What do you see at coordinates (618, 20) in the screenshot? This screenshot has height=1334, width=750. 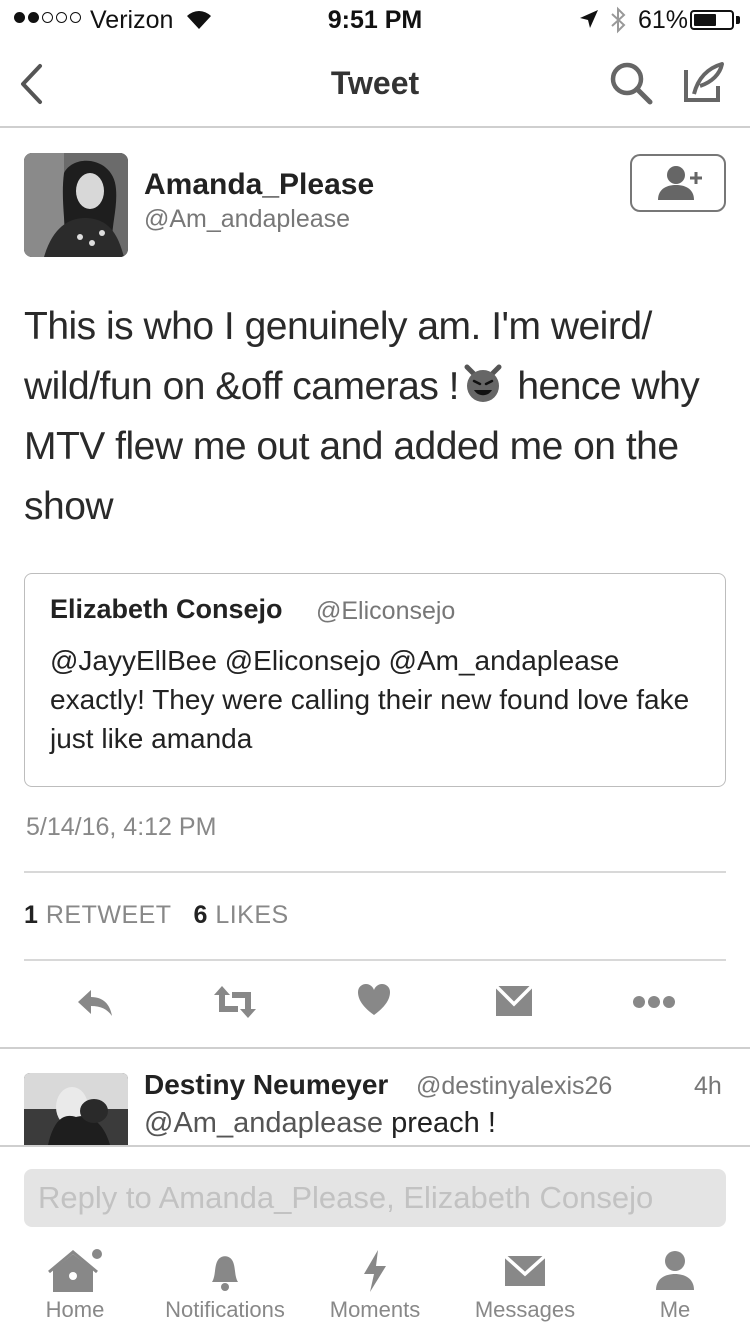 I see `bluetooth-icon` at bounding box center [618, 20].